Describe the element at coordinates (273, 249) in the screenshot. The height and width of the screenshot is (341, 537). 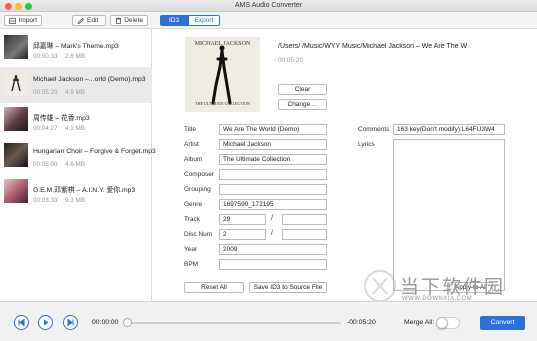
I see `year-field: 2009` at that location.